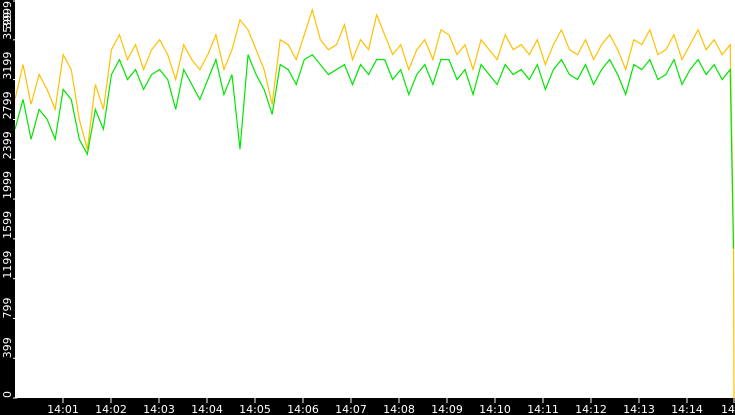 This screenshot has height=415, width=735. What do you see at coordinates (351, 409) in the screenshot?
I see `x-tick-label: 14:07` at bounding box center [351, 409].